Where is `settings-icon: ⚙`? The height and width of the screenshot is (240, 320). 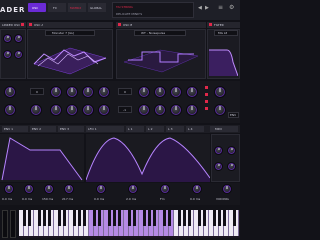
settings-icon: ⚙ is located at coordinates (233, 8).